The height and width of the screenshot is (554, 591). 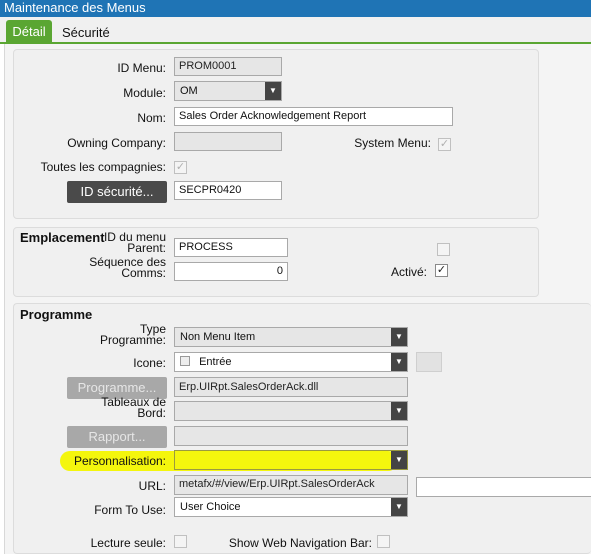 I want to click on tableaux-select: ▼, so click(x=291, y=411).